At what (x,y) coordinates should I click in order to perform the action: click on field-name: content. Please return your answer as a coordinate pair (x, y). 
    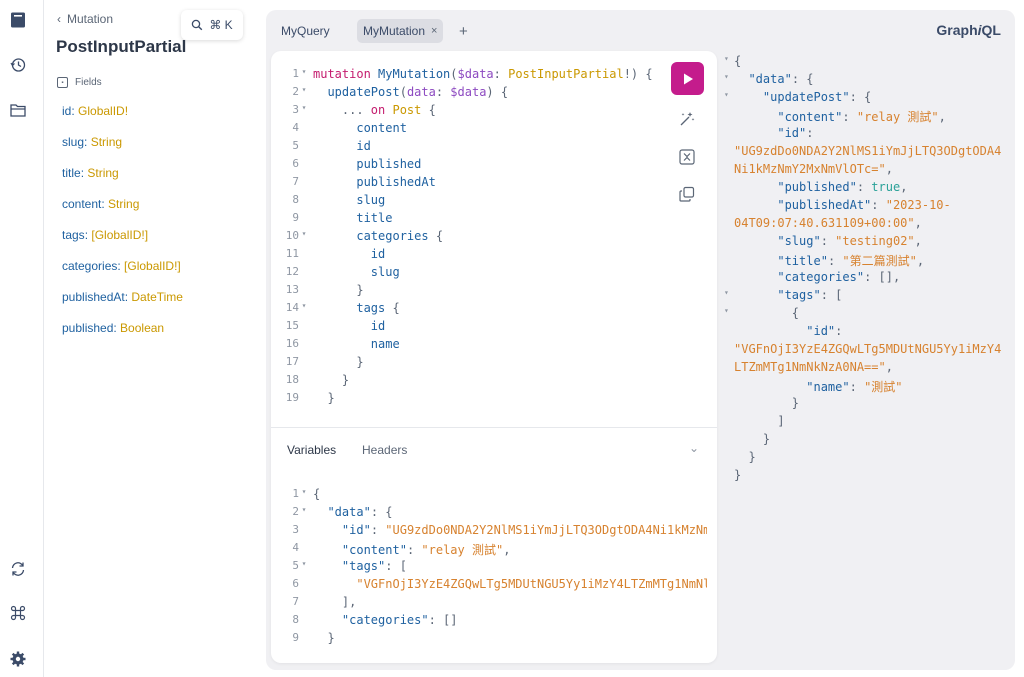
    Looking at the image, I should click on (81, 204).